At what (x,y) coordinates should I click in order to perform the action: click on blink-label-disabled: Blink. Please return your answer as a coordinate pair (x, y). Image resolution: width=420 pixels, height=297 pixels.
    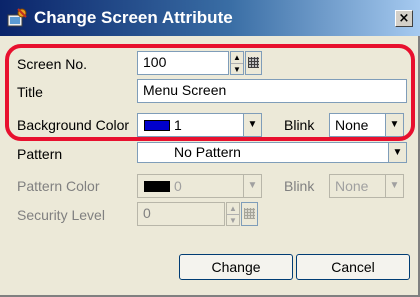
    Looking at the image, I should click on (299, 186).